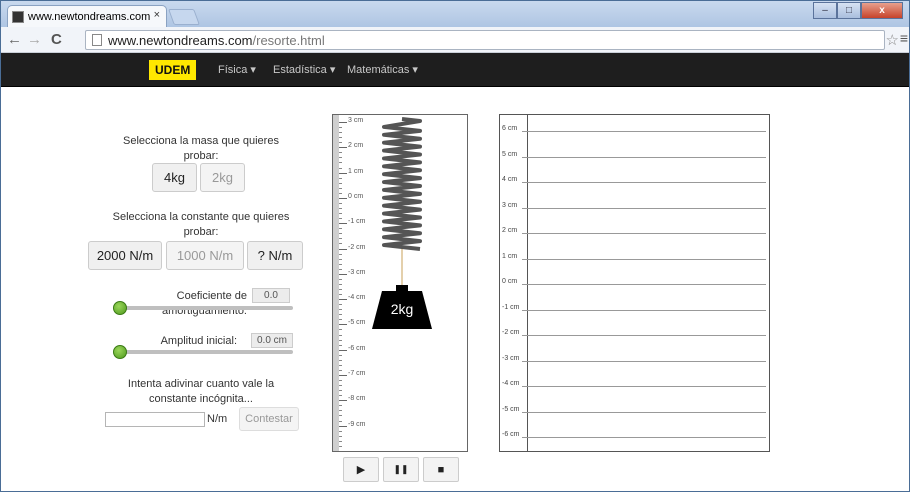 The width and height of the screenshot is (910, 492). Describe the element at coordinates (157, 15) in the screenshot. I see `tab-close-icon: ×` at that location.